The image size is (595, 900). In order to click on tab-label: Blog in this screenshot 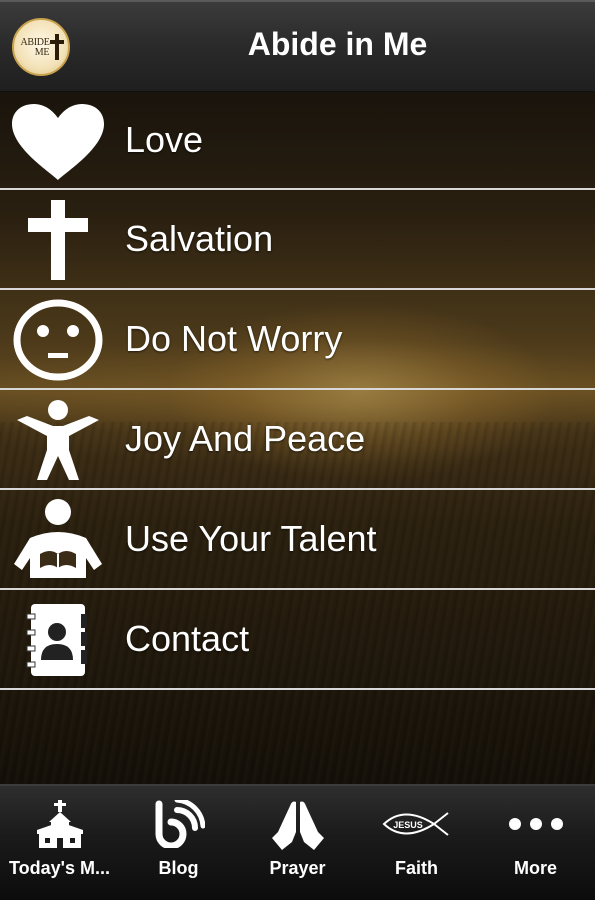, I will do `click(178, 868)`.